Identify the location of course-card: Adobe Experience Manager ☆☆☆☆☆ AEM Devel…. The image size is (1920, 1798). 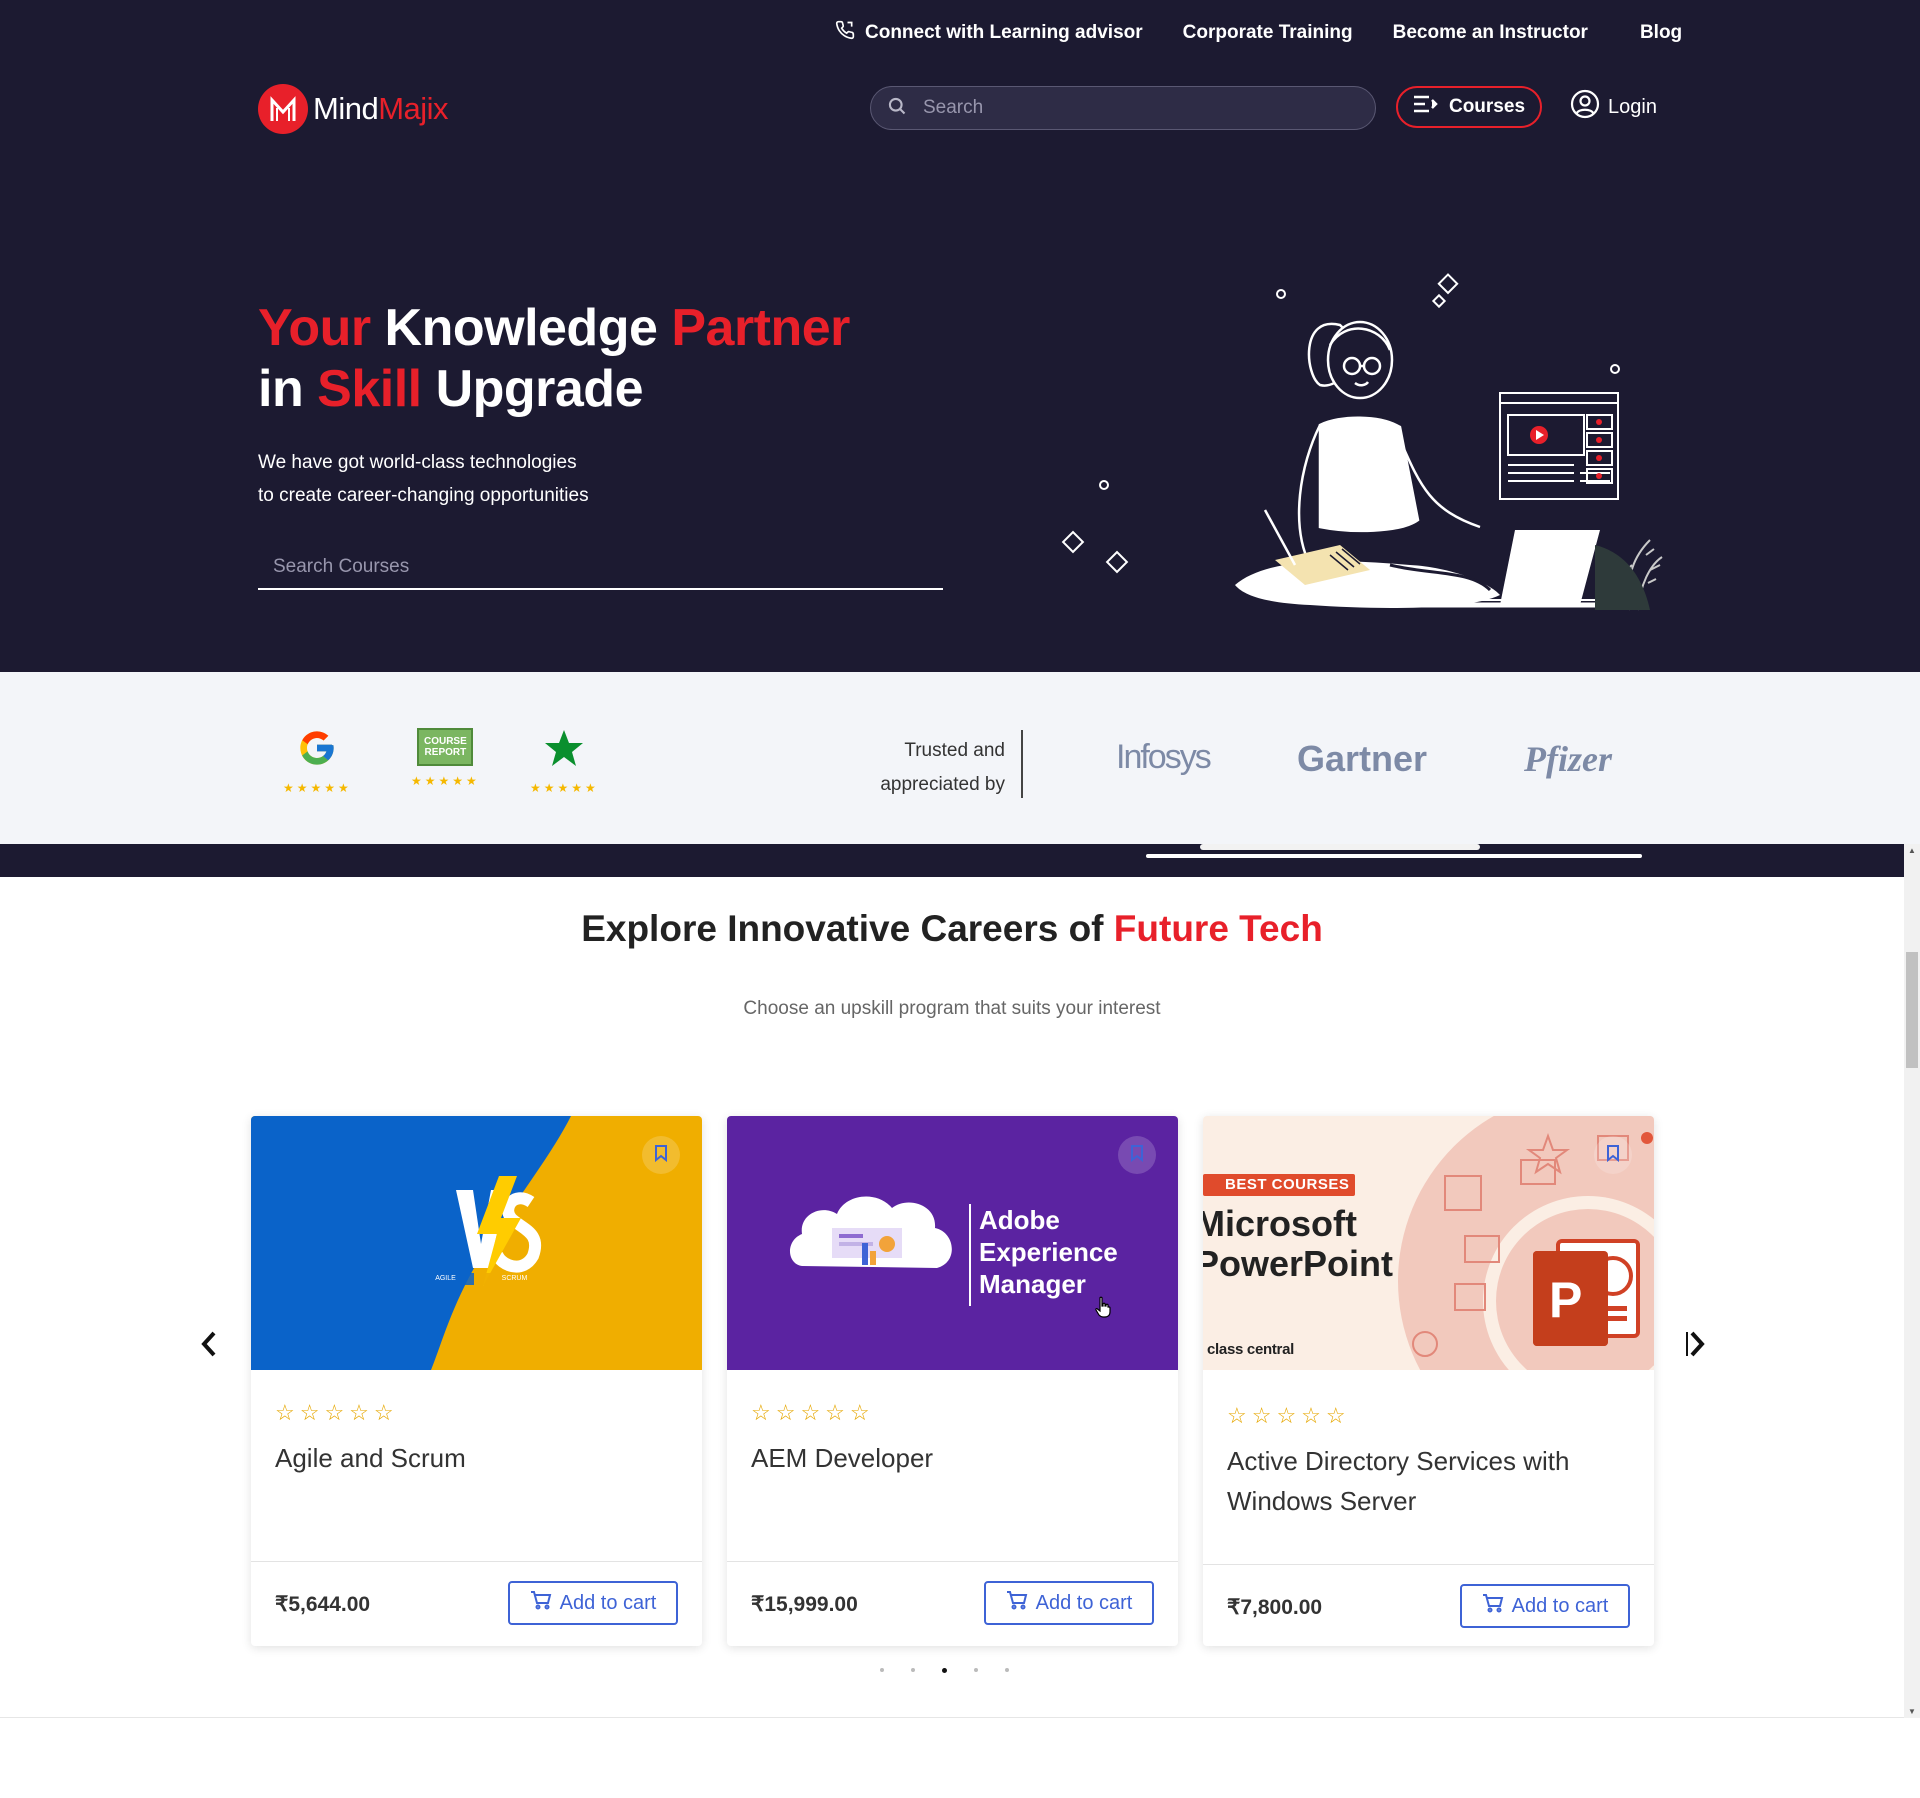
(952, 1381).